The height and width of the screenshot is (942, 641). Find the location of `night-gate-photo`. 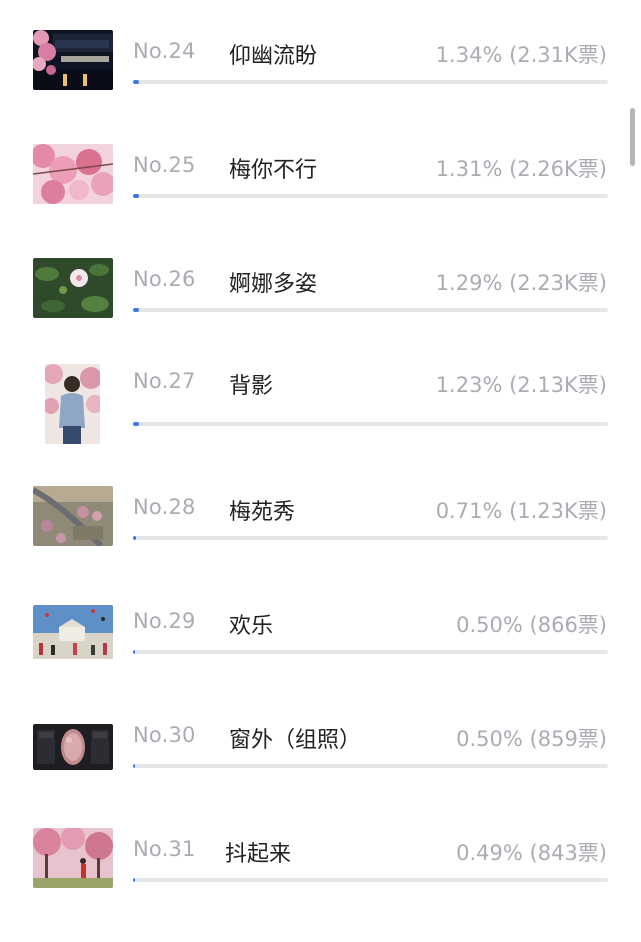

night-gate-photo is located at coordinates (73, 60).